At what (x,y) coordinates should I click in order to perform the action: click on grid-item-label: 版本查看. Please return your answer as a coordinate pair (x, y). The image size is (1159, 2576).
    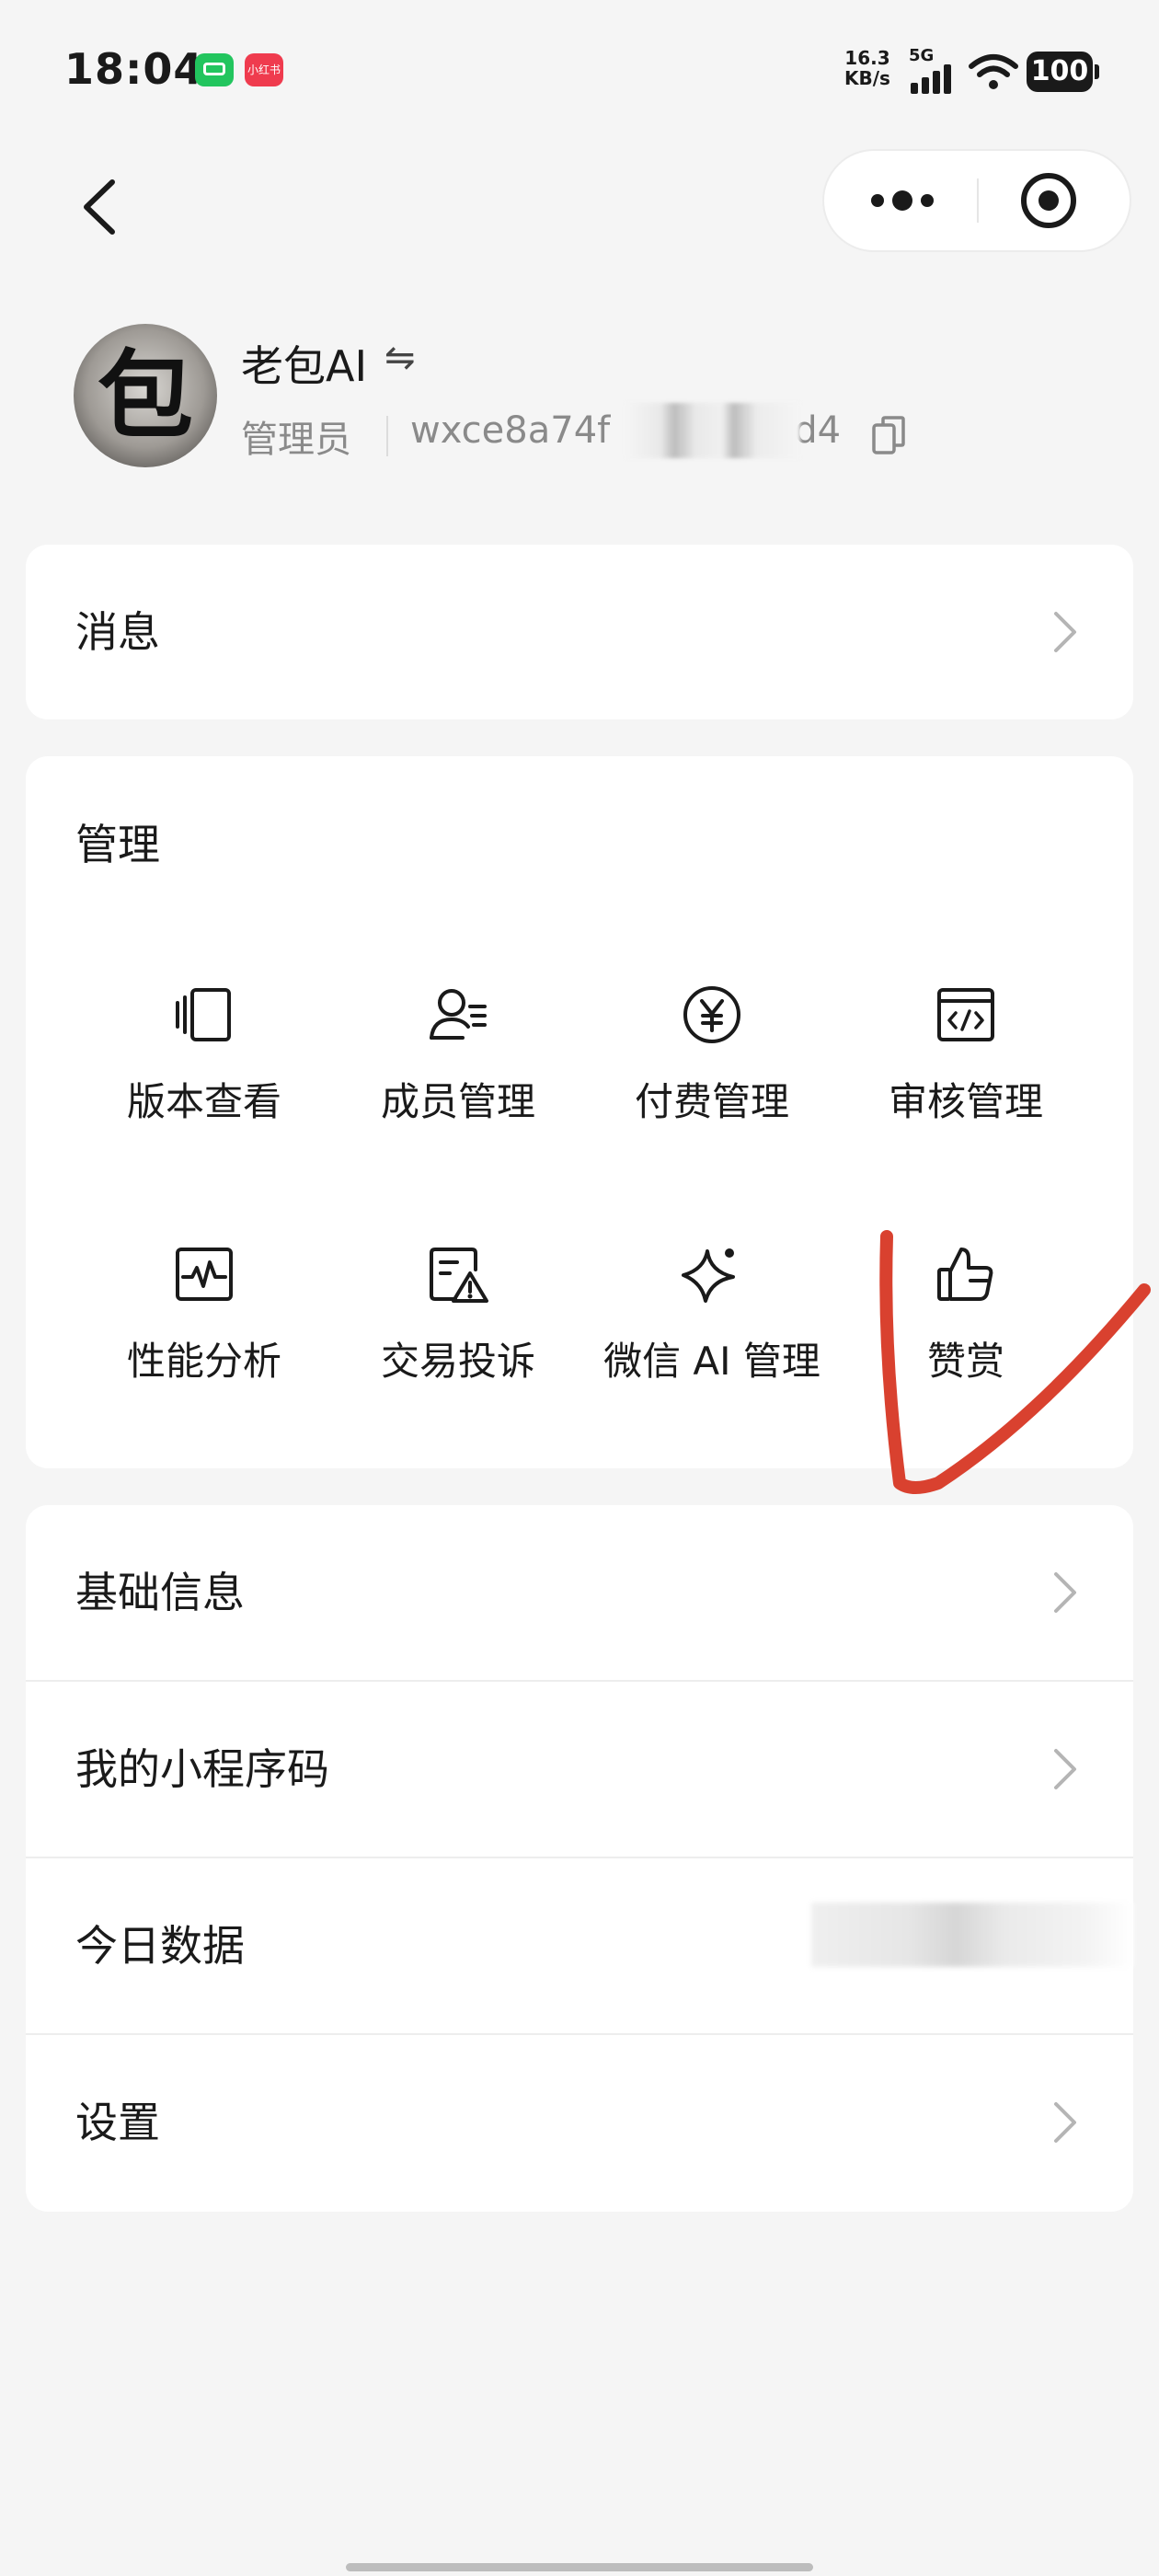
    Looking at the image, I should click on (203, 1101).